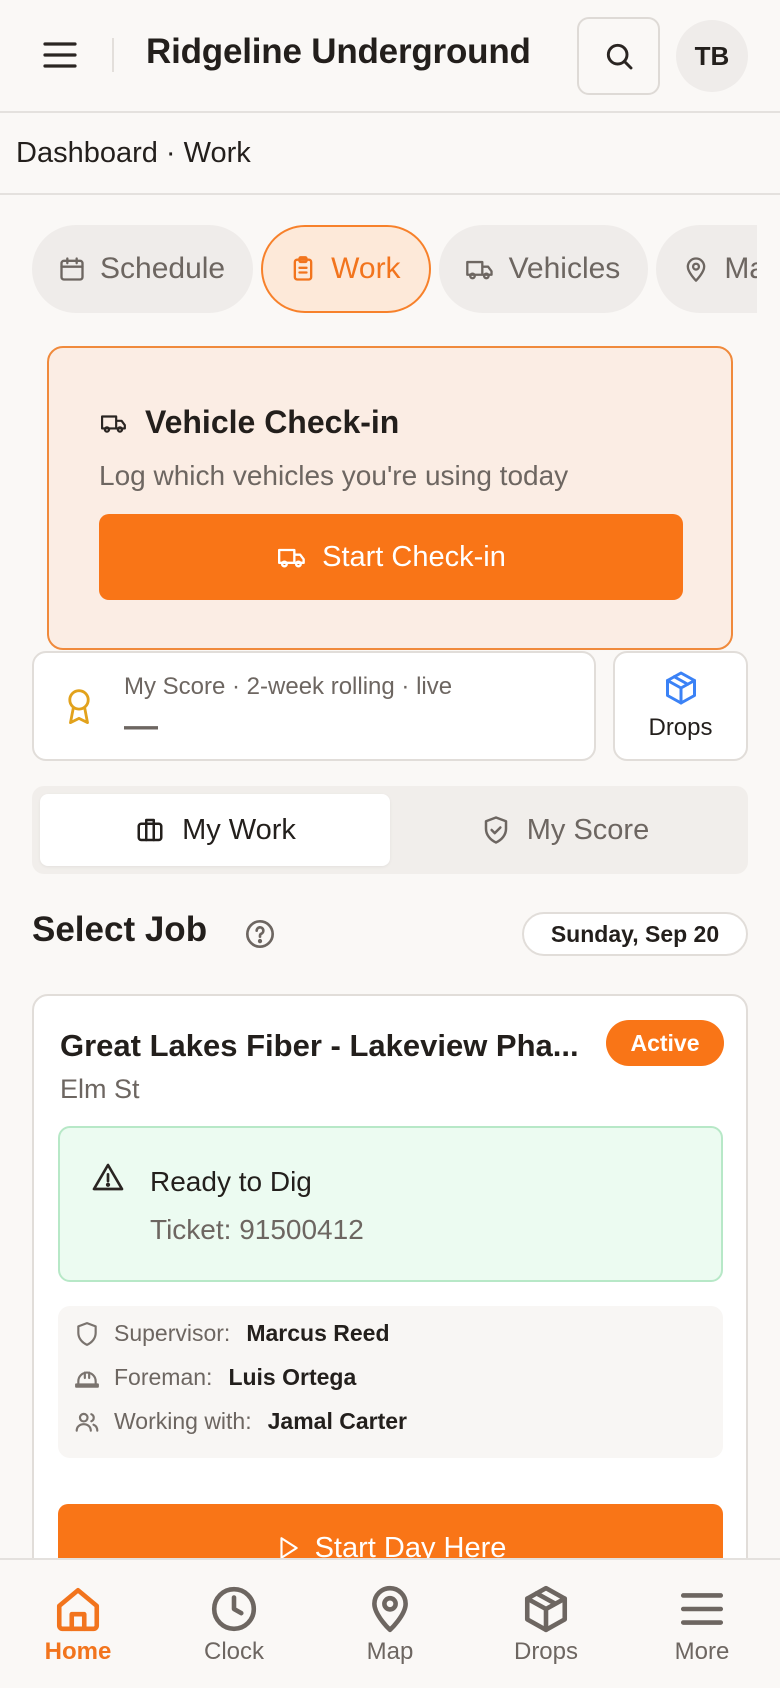 This screenshot has width=780, height=1688. I want to click on nav-label: More, so click(702, 1651).